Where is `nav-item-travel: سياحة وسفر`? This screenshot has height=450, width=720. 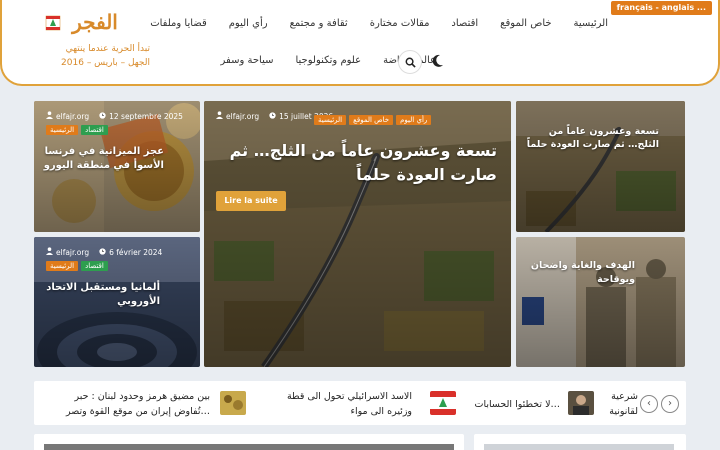 nav-item-travel: سياحة وسفر is located at coordinates (247, 60).